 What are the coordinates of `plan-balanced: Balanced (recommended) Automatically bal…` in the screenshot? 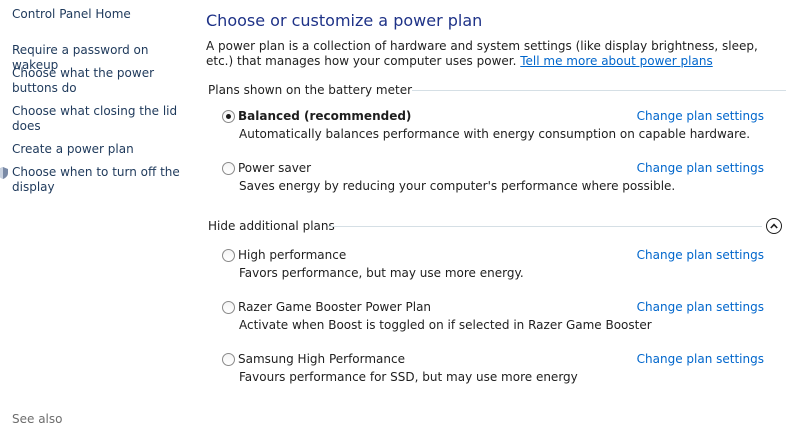 It's located at (501, 125).